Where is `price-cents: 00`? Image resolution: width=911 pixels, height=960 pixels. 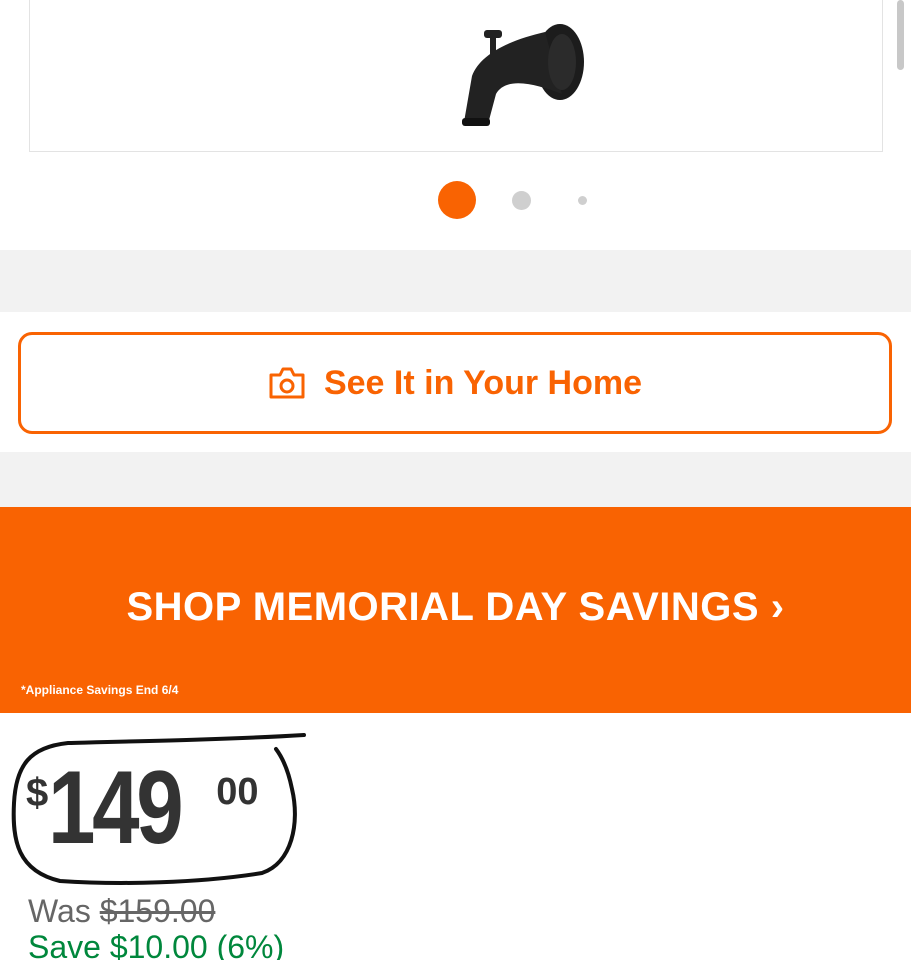 price-cents: 00 is located at coordinates (237, 792).